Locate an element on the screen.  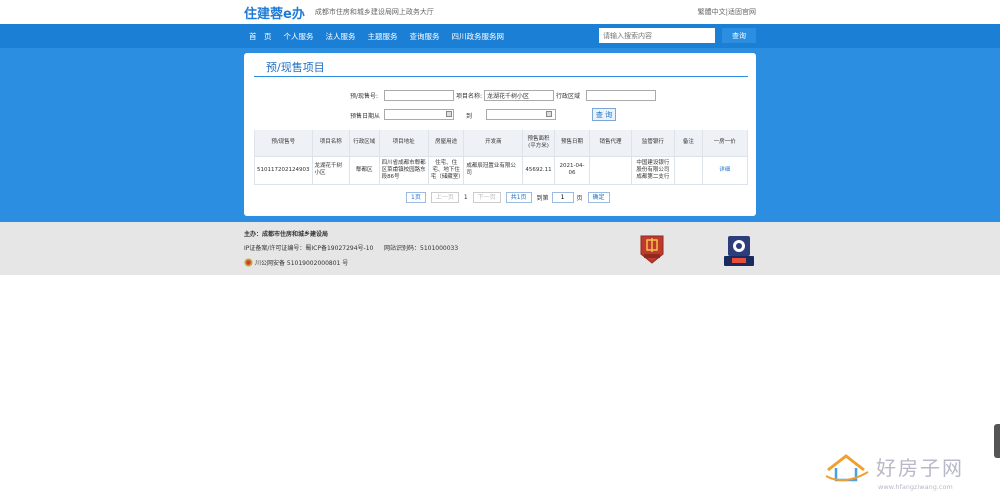
page-title: 预/现售项目 is located at coordinates (295, 67).